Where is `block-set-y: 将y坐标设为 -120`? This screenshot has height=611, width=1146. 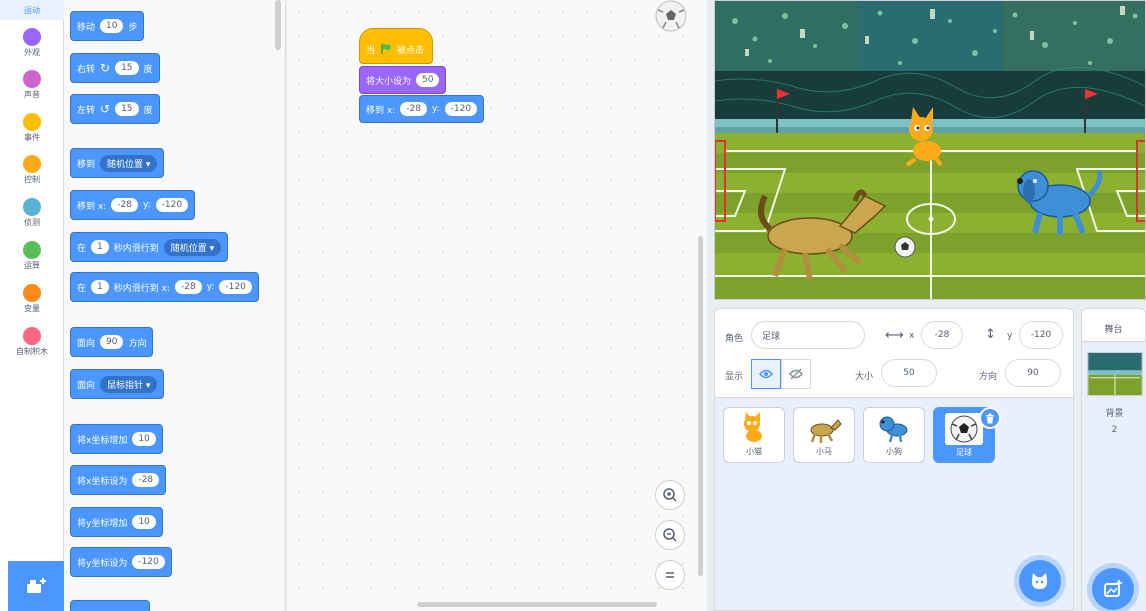 block-set-y: 将y坐标设为 -120 is located at coordinates (121, 562).